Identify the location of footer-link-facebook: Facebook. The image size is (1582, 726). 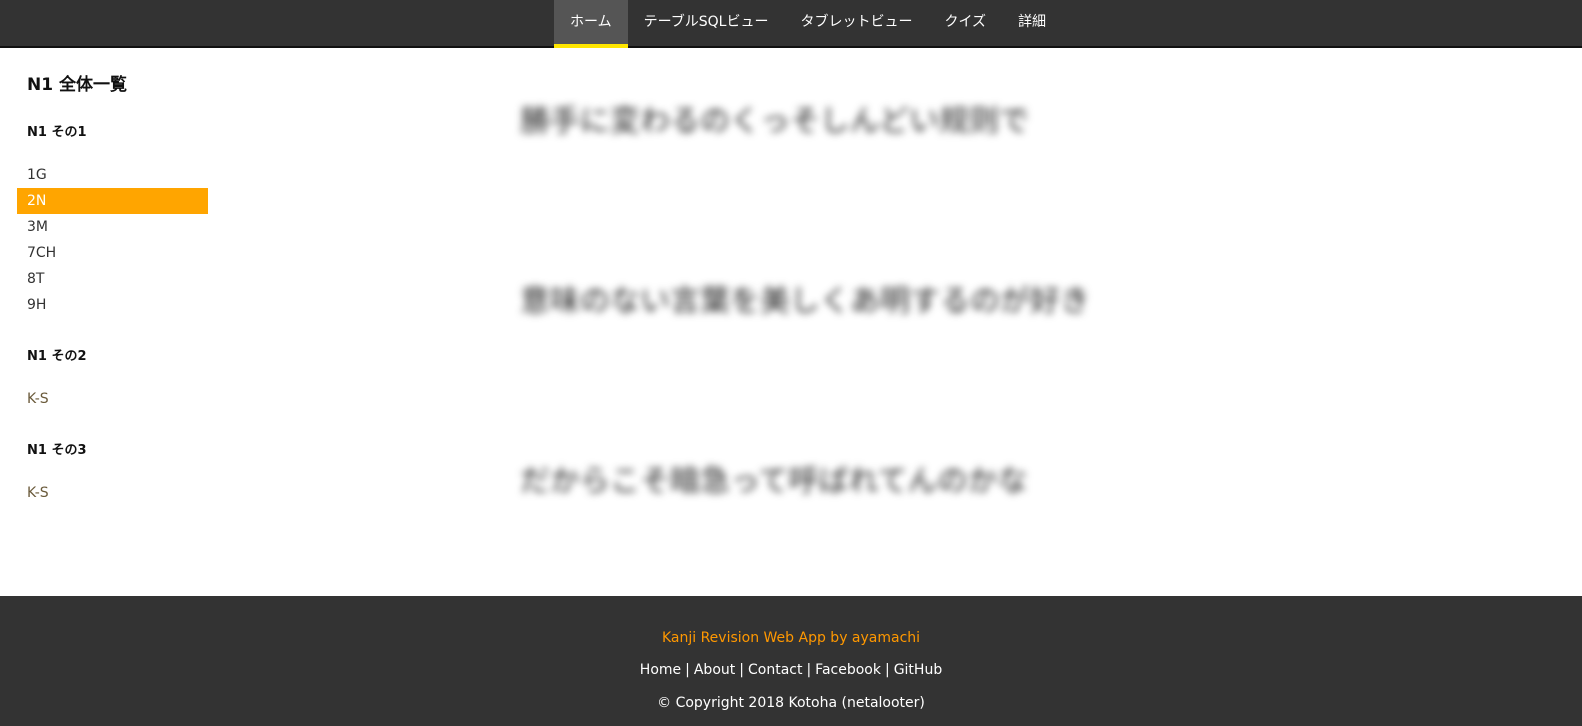
(848, 670).